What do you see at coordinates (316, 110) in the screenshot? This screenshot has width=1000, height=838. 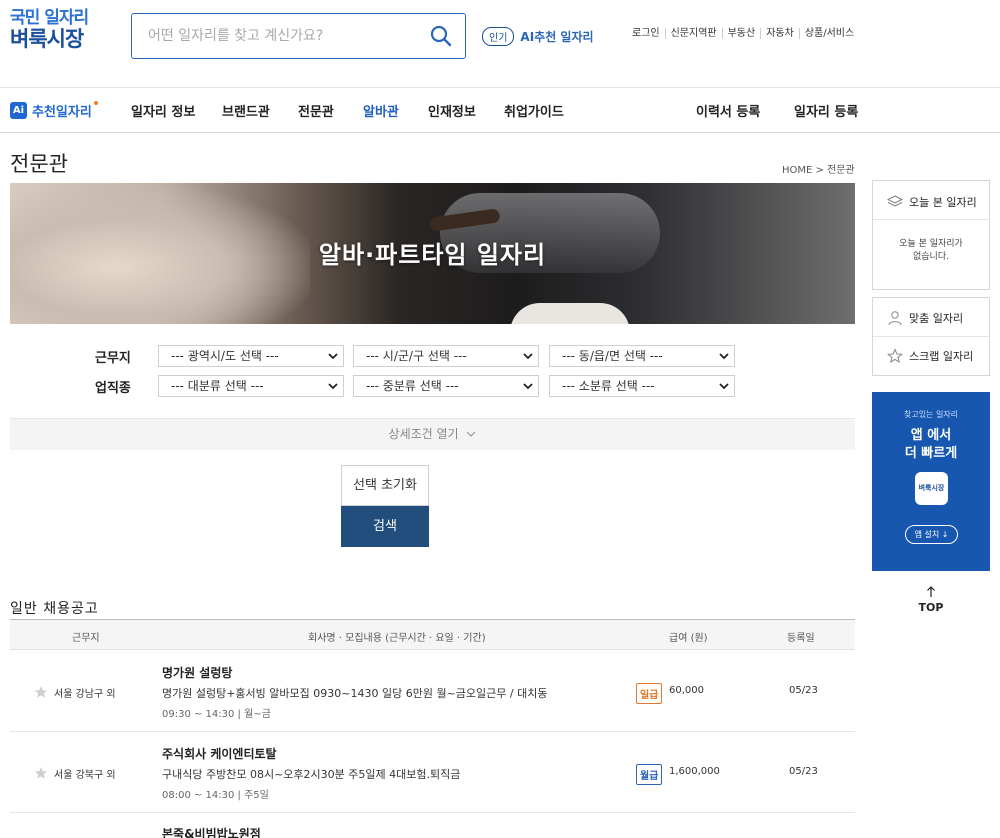 I see `nav-specialty: 전문관` at bounding box center [316, 110].